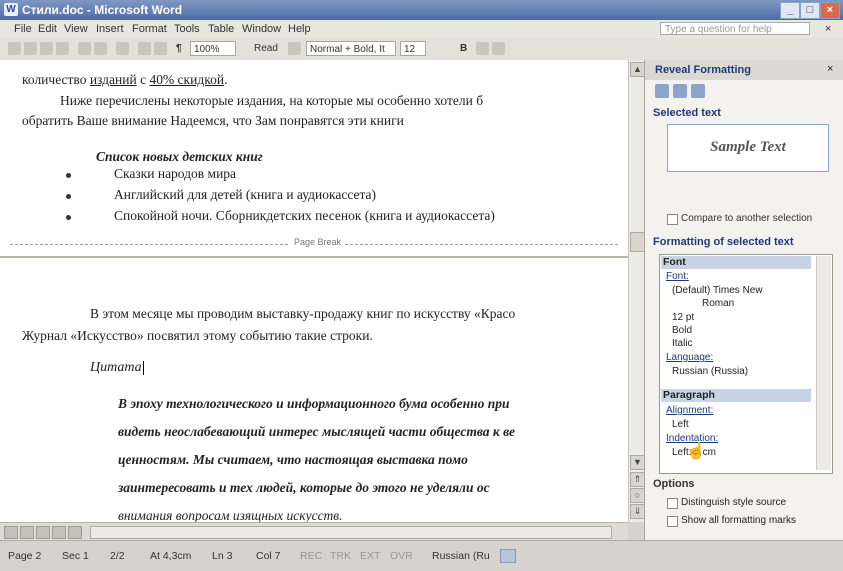  Describe the element at coordinates (110, 29) in the screenshot. I see `menu-insert: Insert` at that location.